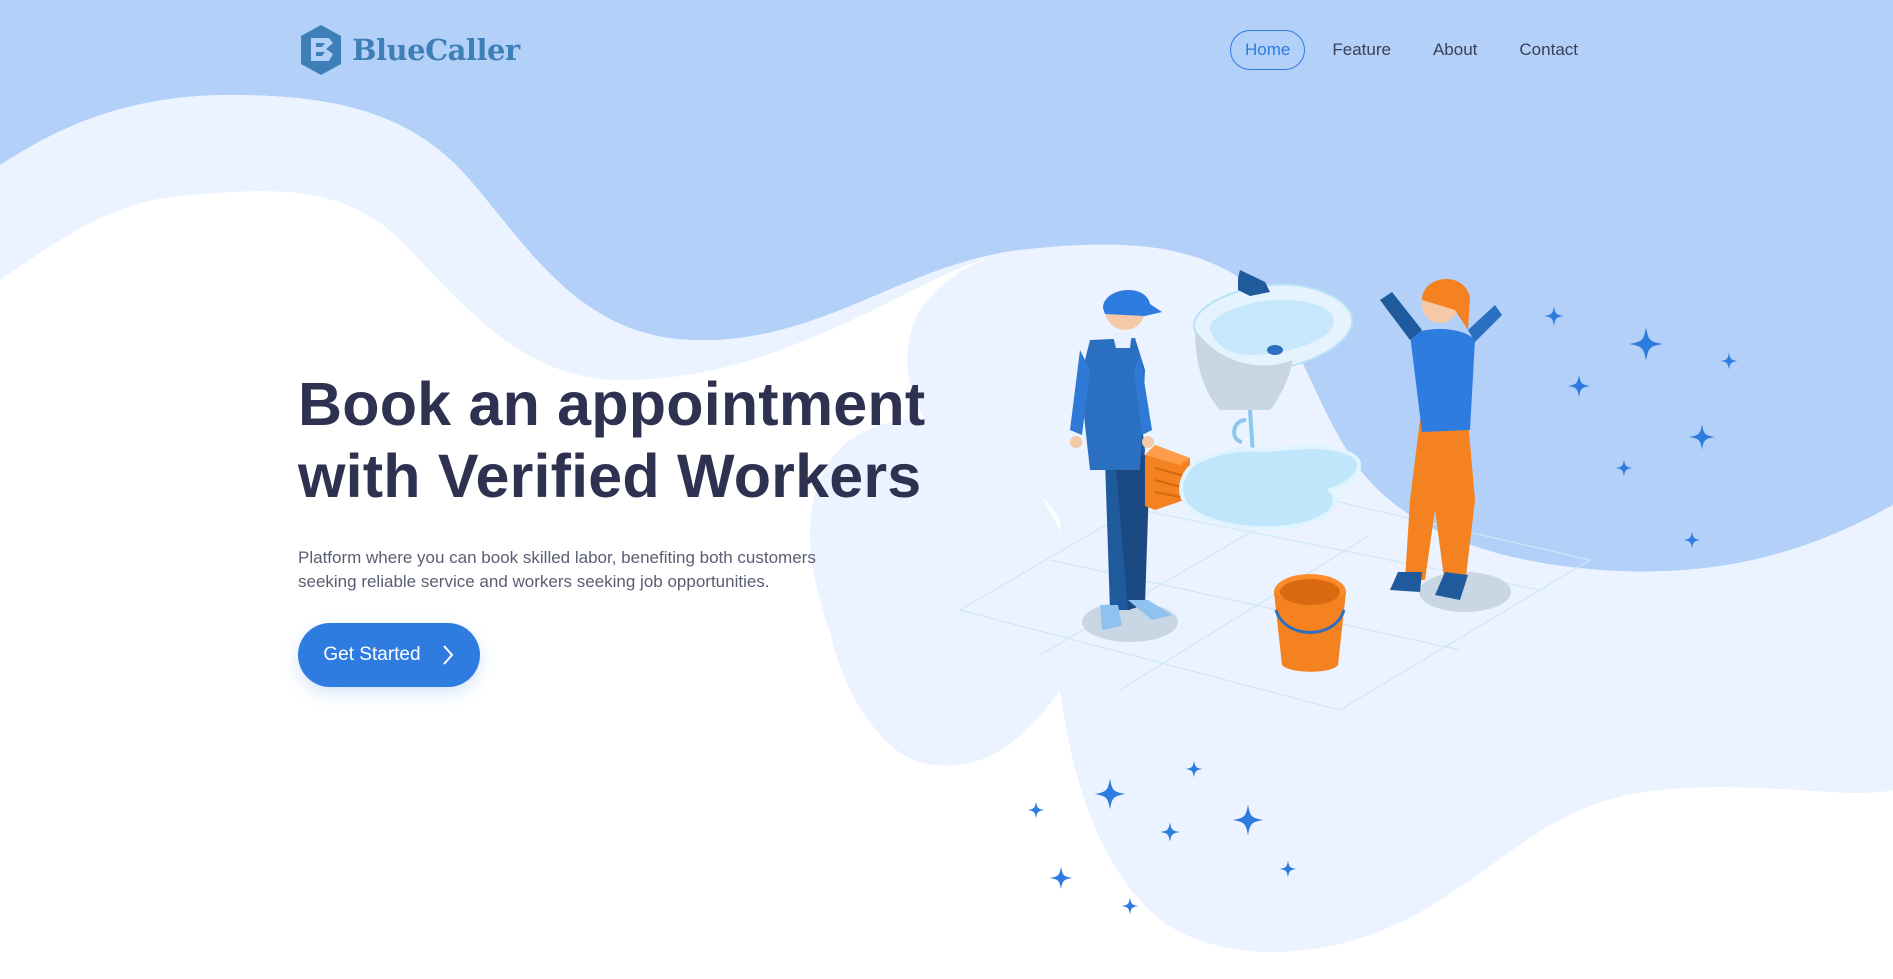 Image resolution: width=1893 pixels, height=979 pixels. Describe the element at coordinates (610, 476) in the screenshot. I see `hero-title-line2: with Verified Workers` at that location.